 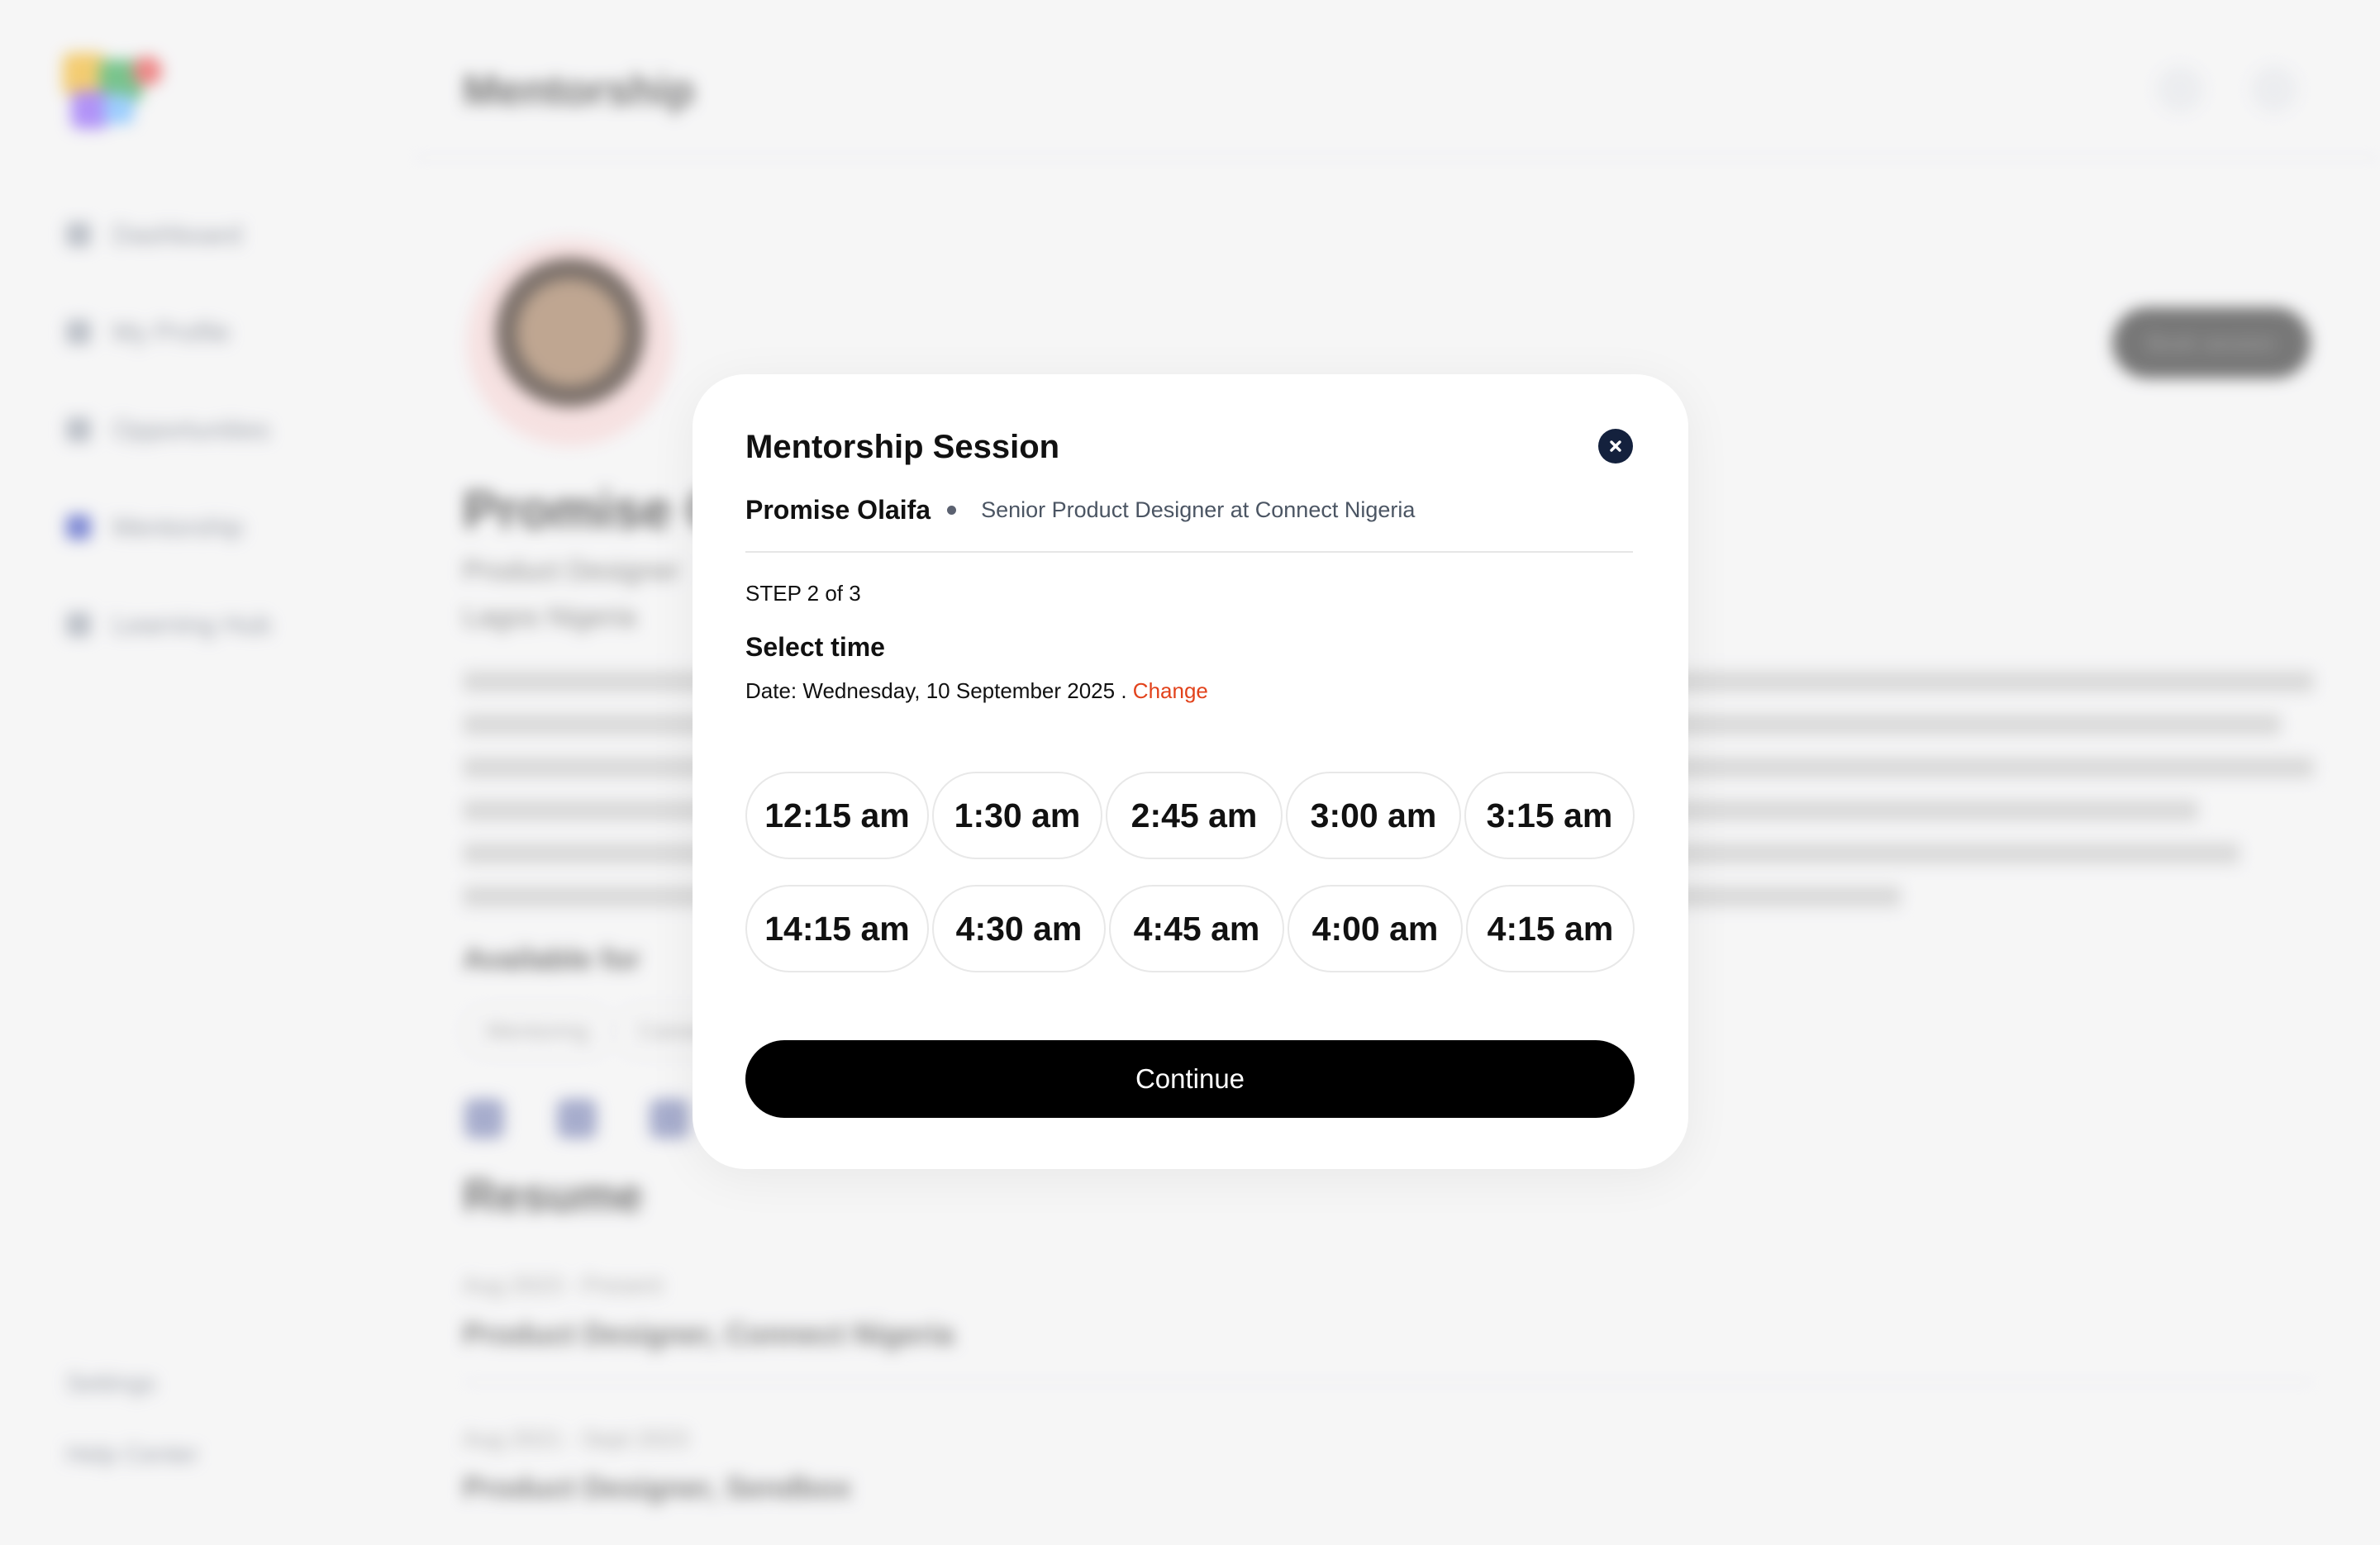 What do you see at coordinates (1194, 815) in the screenshot?
I see `time-slot: 2:45 am` at bounding box center [1194, 815].